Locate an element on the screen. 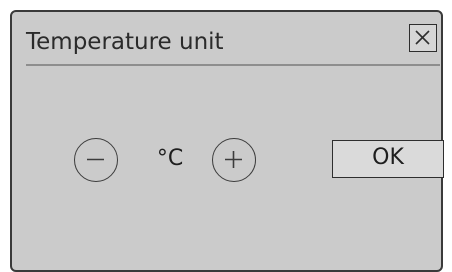 The width and height of the screenshot is (452, 272). title-divider is located at coordinates (233, 65).